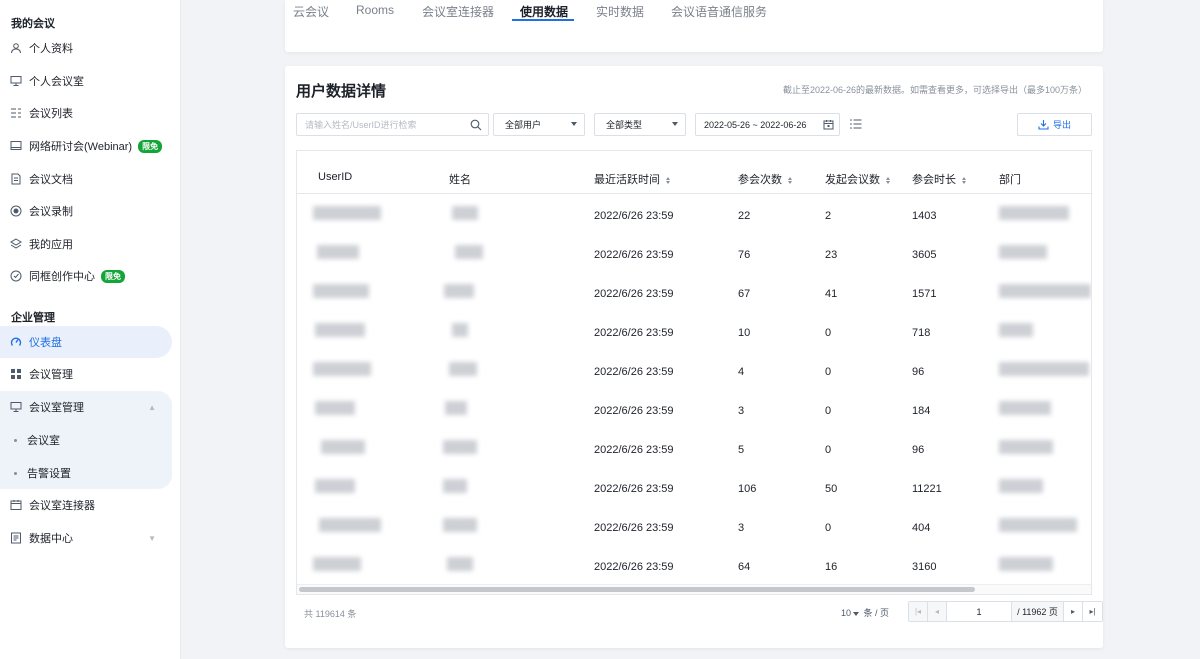 This screenshot has height=659, width=1200. I want to click on page-size-value: 10, so click(846, 613).